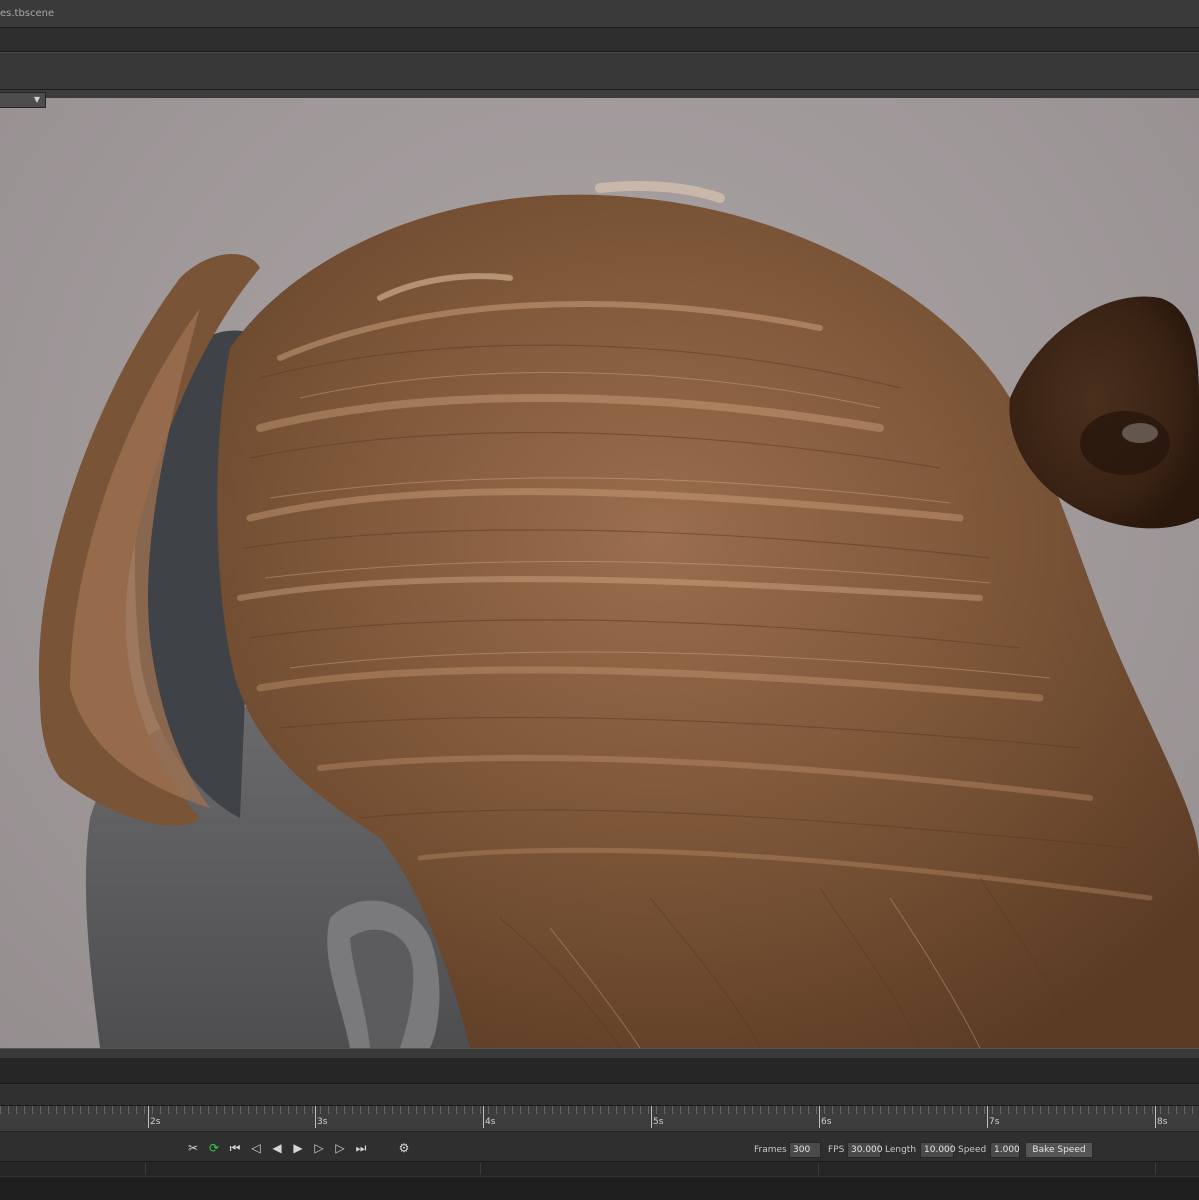 Image resolution: width=1199 pixels, height=1200 pixels. I want to click on timeline-ruler: 2s 3s 4s 5s 6s 7s 8s, so click(599, 1119).